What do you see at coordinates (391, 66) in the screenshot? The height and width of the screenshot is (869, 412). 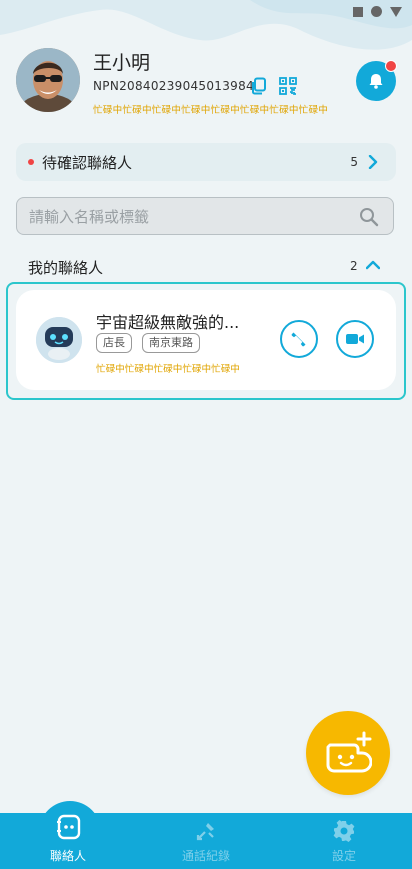 I see `notification-badge` at bounding box center [391, 66].